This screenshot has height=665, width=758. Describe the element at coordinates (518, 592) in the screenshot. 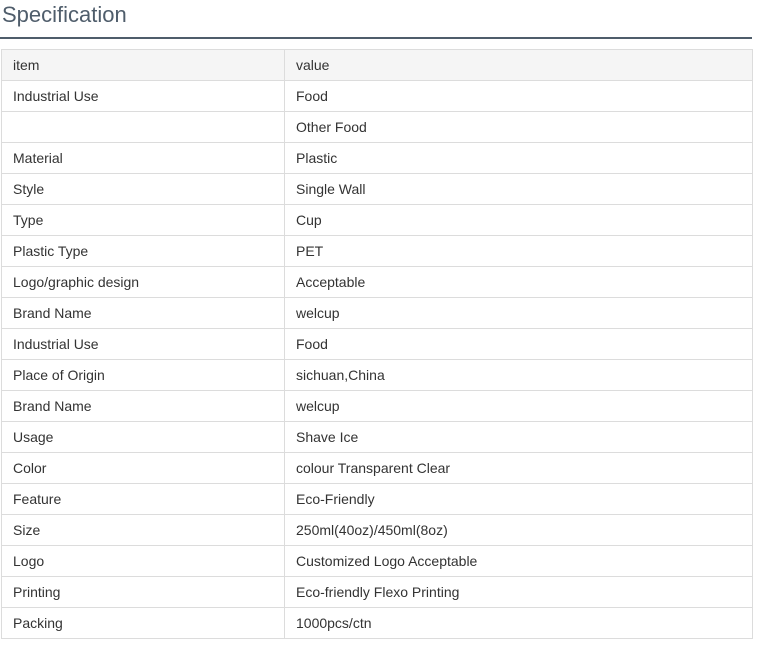

I see `cell-value: Eco-friendly Flexo Printing` at that location.